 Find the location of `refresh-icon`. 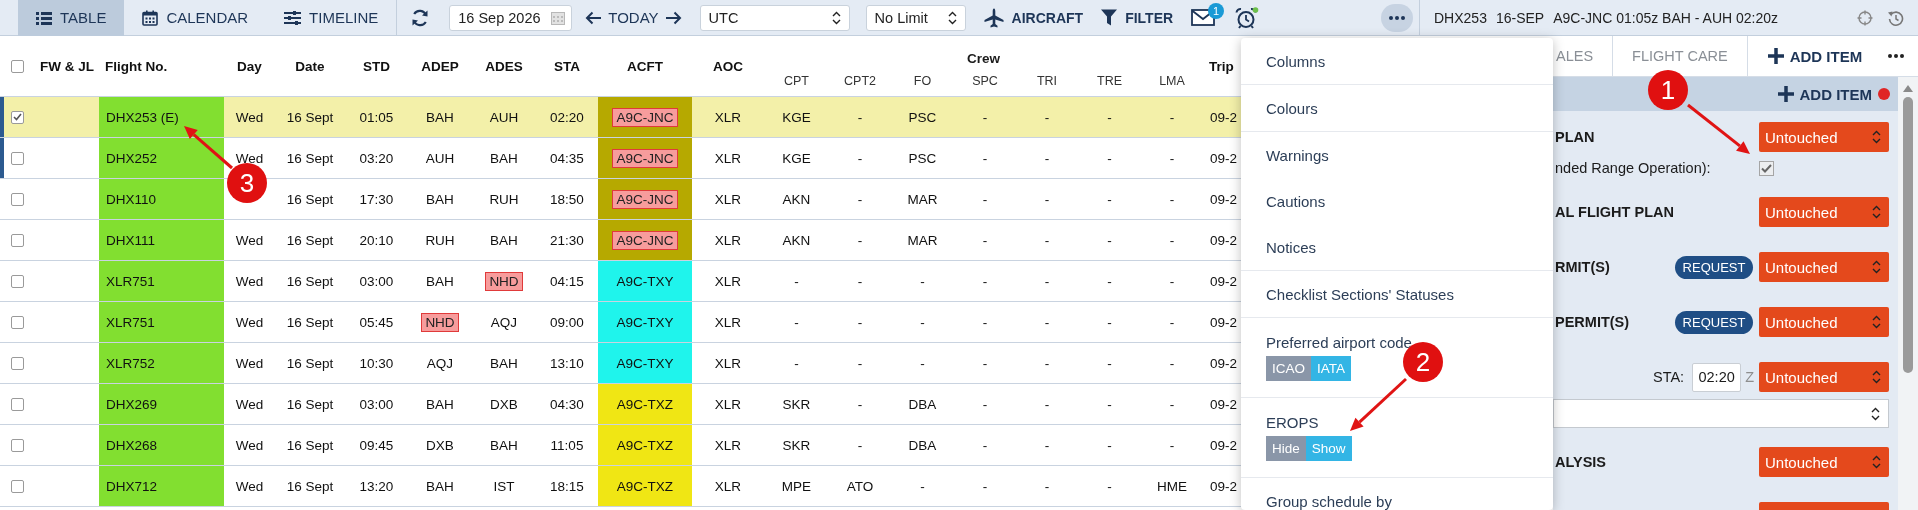

refresh-icon is located at coordinates (420, 17).